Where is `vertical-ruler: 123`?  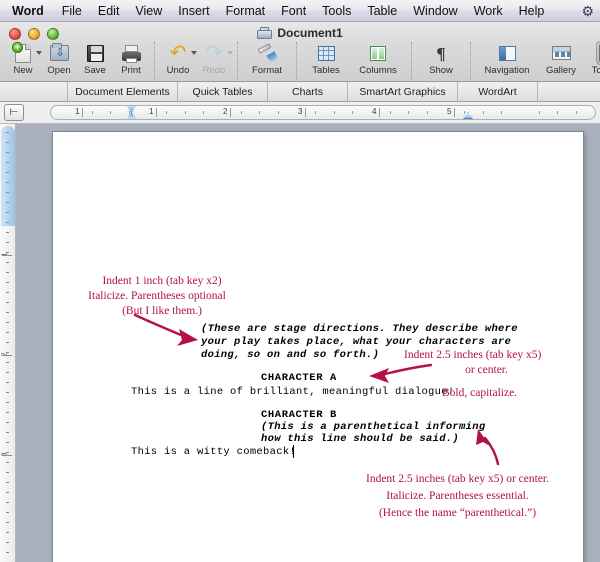
vertical-ruler: 123 is located at coordinates (8, 343).